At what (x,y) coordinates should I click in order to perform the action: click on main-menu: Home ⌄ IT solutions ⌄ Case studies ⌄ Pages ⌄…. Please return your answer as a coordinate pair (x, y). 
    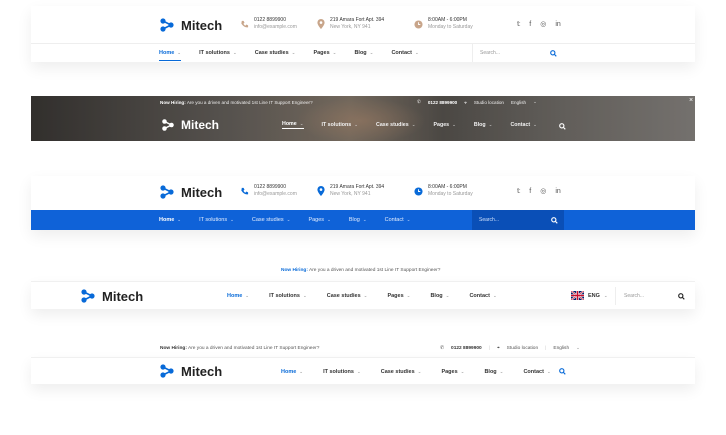
    Looking at the image, I should click on (423, 371).